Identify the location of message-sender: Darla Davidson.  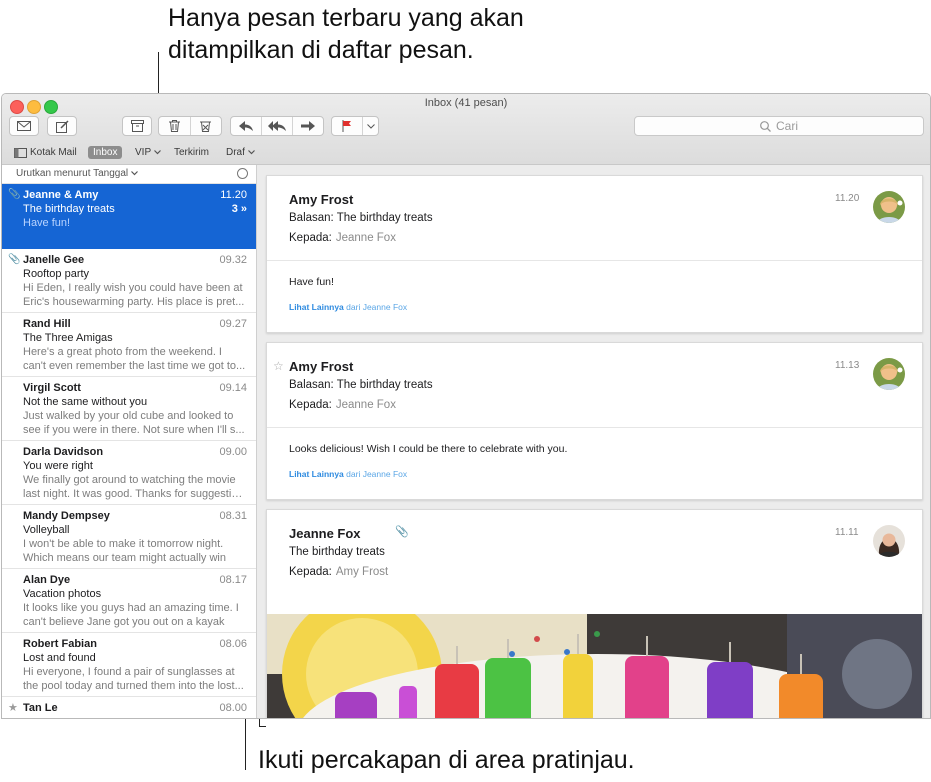
(63, 452).